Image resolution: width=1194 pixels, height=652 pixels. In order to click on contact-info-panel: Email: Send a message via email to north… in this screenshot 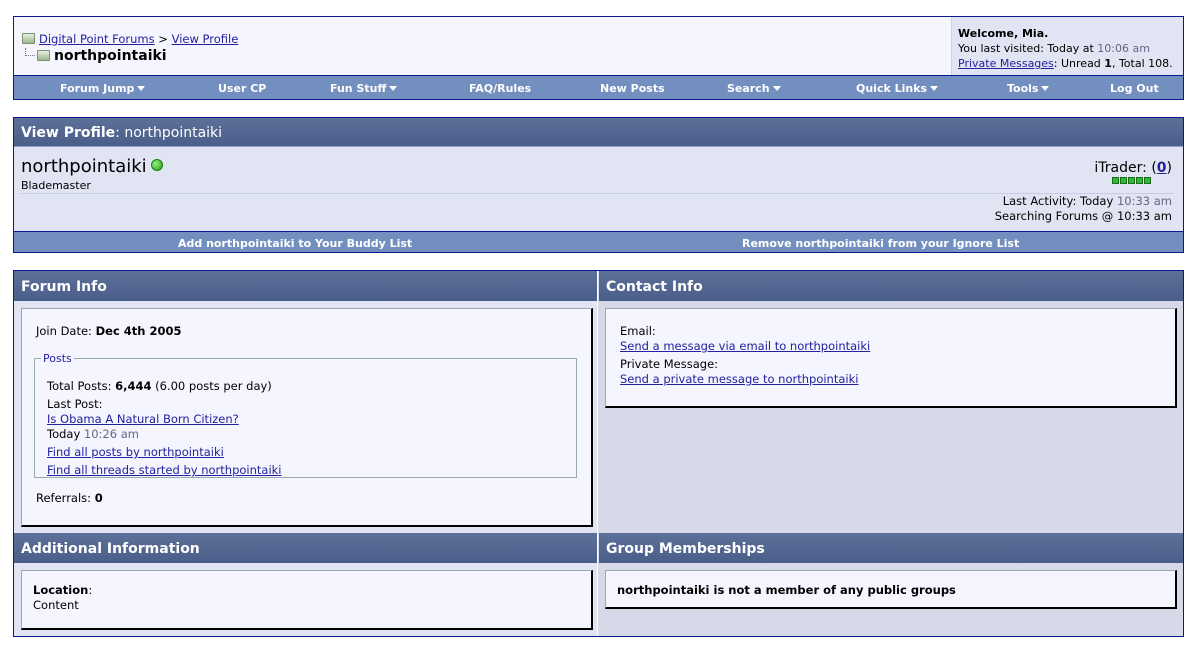, I will do `click(891, 358)`.